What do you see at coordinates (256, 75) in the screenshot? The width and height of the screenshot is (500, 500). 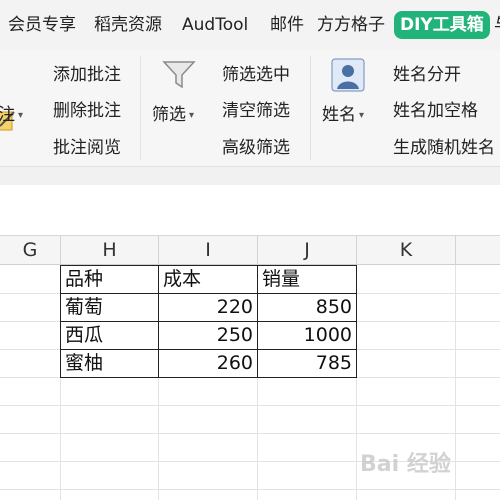 I see `filter-selected-button: 筛选选中` at bounding box center [256, 75].